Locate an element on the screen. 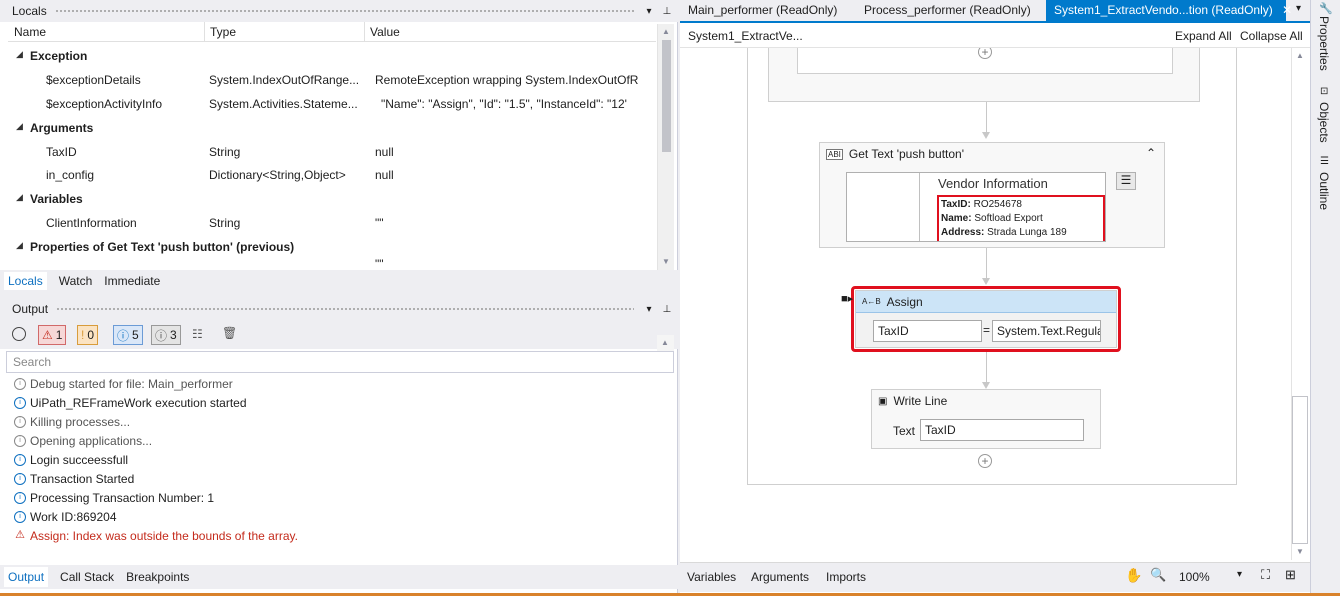 The image size is (1340, 596). tab-breakpoints: Breakpoints is located at coordinates (157, 577).